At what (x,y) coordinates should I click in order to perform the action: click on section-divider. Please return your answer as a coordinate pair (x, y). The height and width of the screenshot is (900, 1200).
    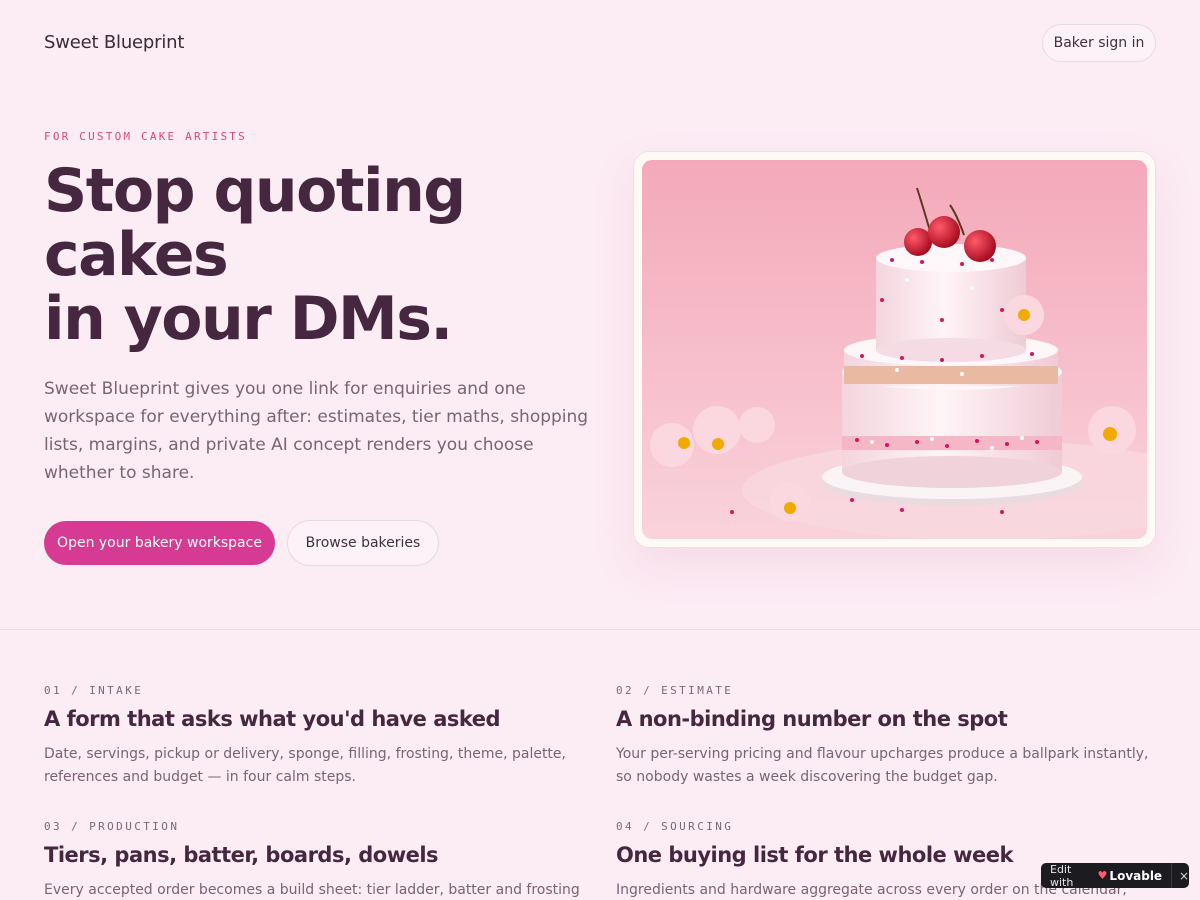
    Looking at the image, I should click on (600, 629).